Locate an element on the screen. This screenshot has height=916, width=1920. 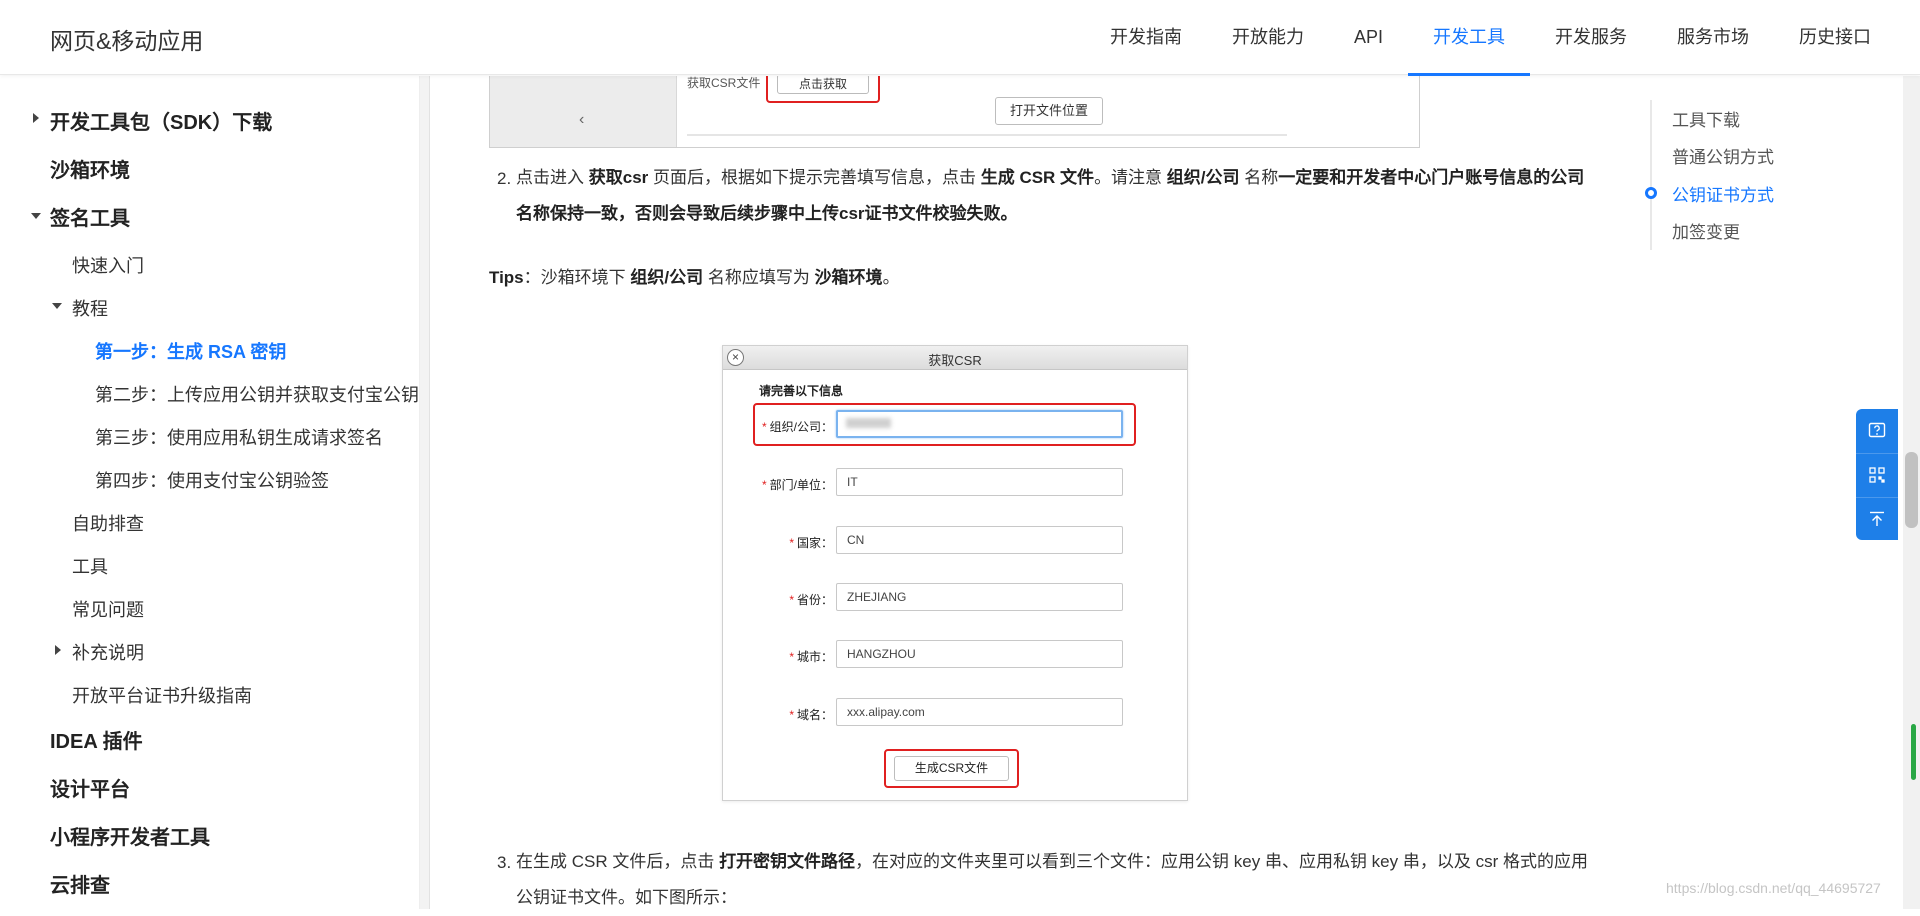
floating-toolbar is located at coordinates (1877, 474).